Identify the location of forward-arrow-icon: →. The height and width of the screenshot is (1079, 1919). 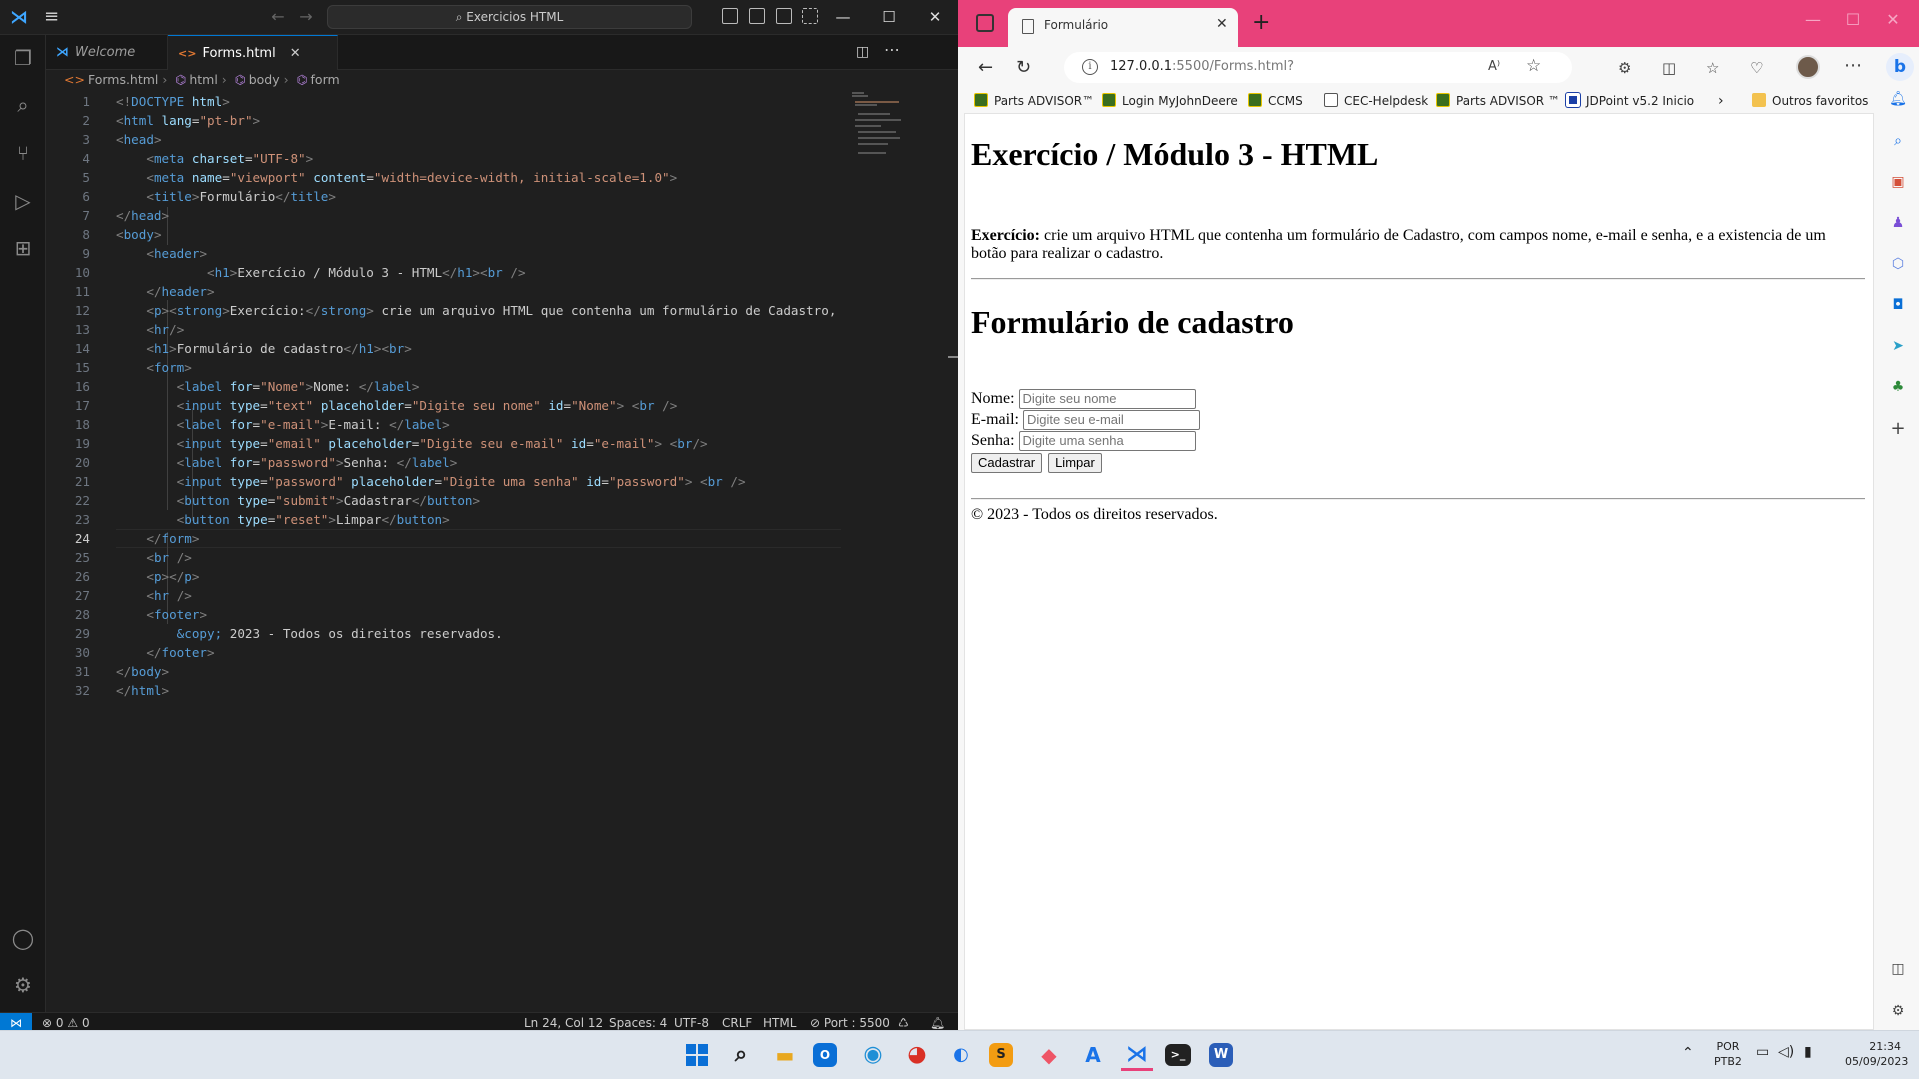
(306, 17).